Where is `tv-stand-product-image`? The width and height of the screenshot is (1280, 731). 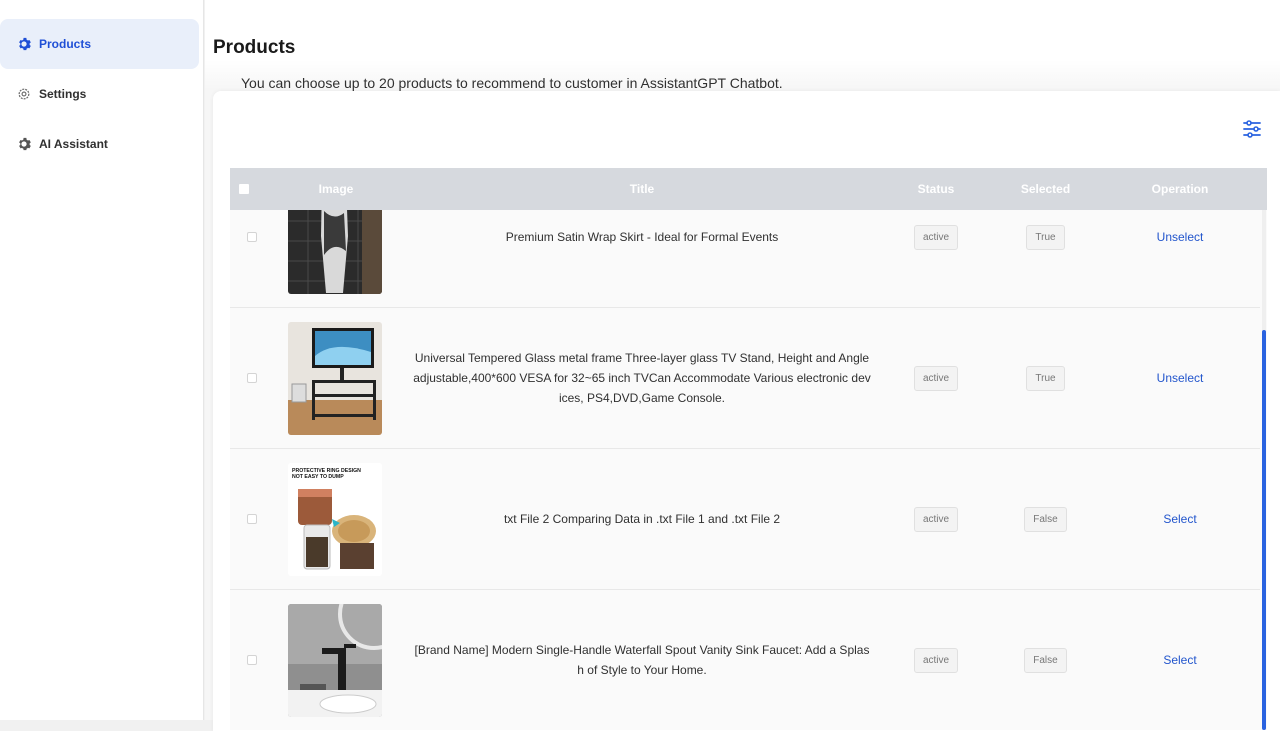
tv-stand-product-image is located at coordinates (335, 378).